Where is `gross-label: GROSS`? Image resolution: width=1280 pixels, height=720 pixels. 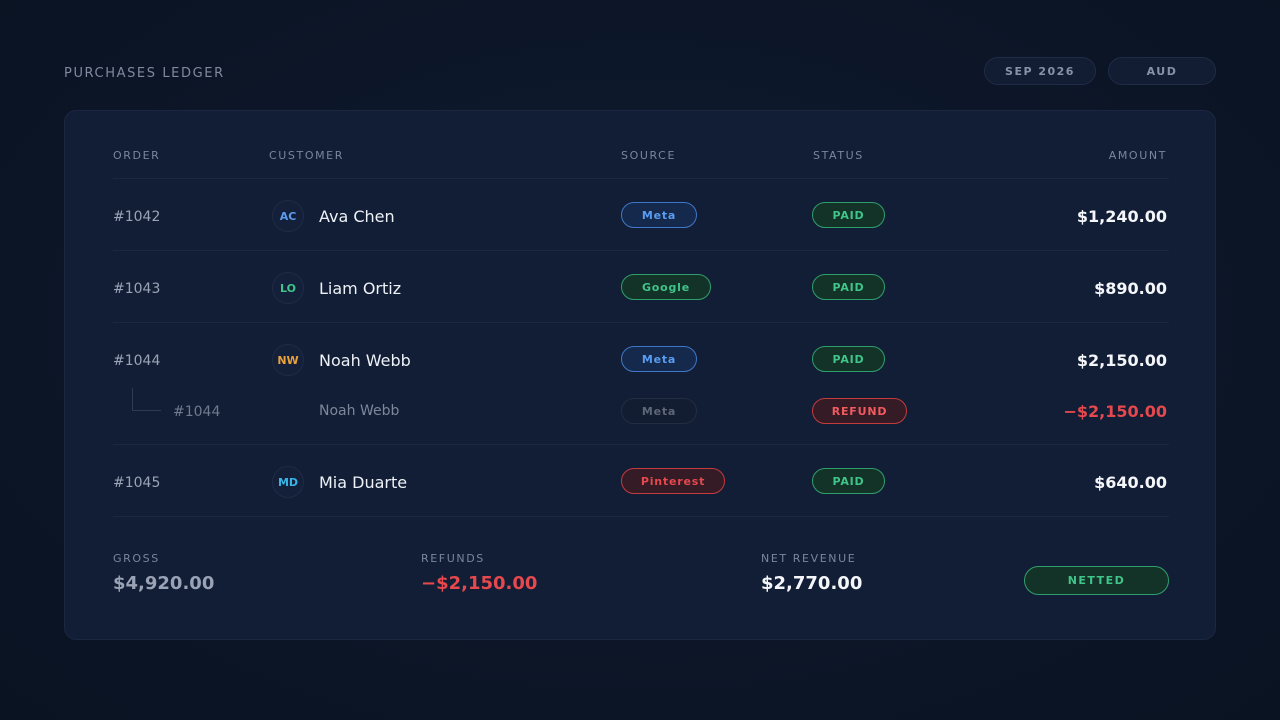
gross-label: GROSS is located at coordinates (136, 558).